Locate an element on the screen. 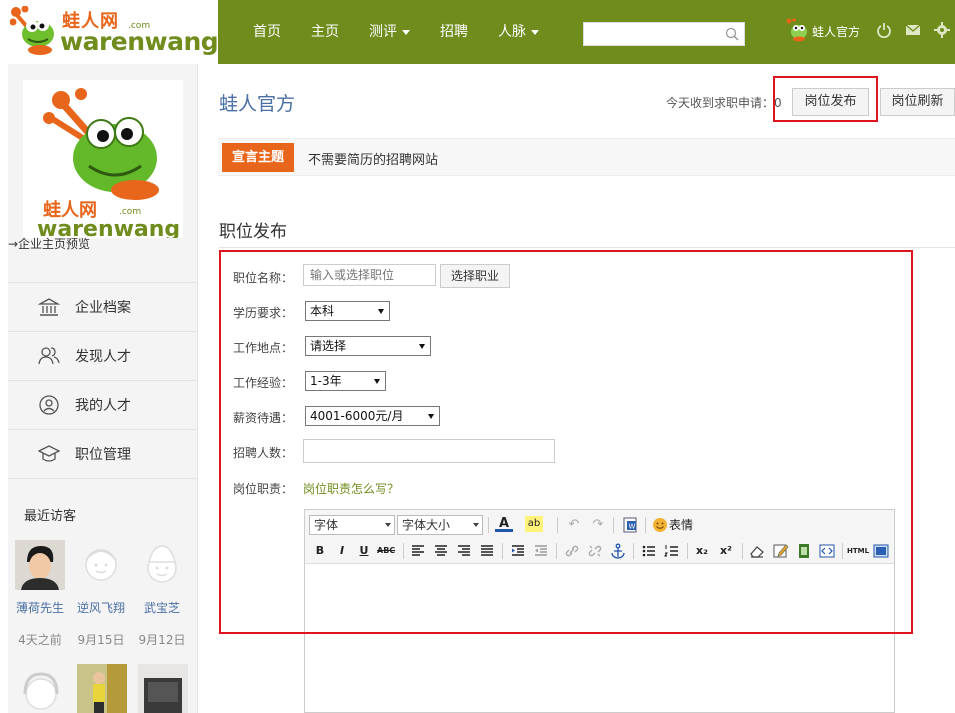 This screenshot has height=713, width=955. search-box is located at coordinates (664, 34).